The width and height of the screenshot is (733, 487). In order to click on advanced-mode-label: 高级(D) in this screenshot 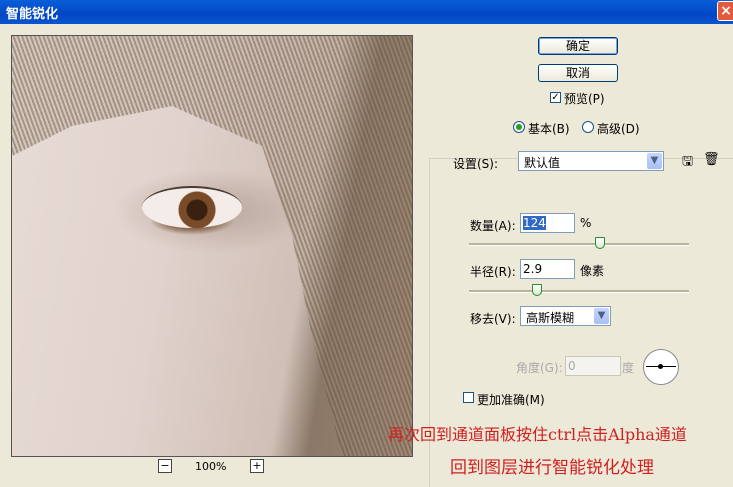, I will do `click(618, 129)`.